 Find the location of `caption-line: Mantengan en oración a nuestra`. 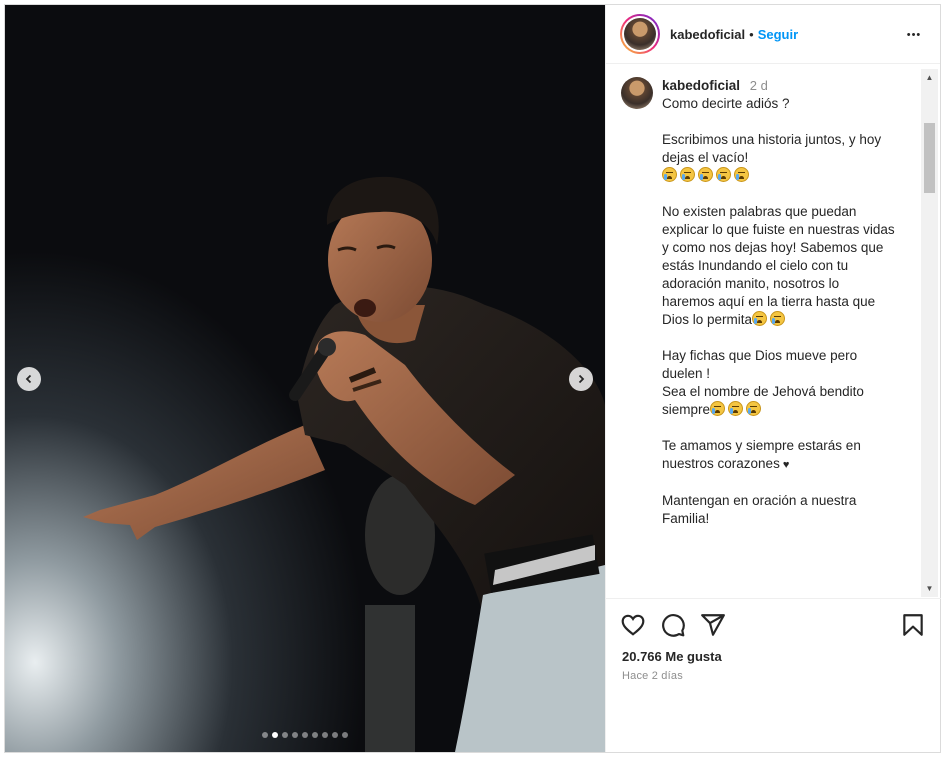

caption-line: Mantengan en oración a nuestra is located at coordinates (791, 501).